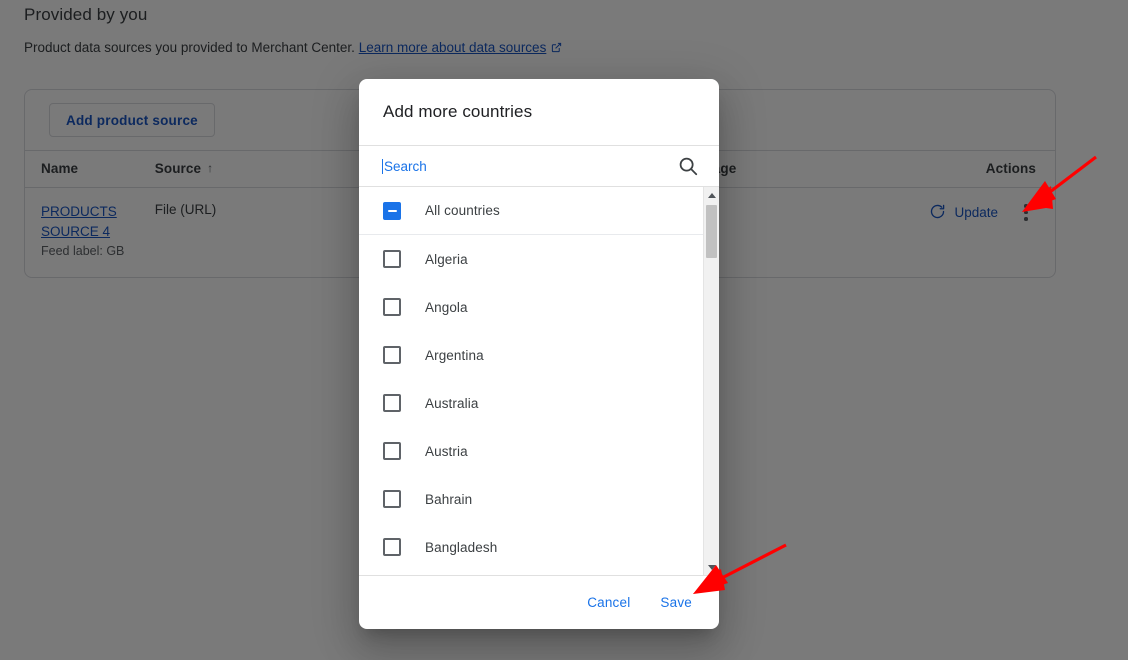 The height and width of the screenshot is (660, 1128). Describe the element at coordinates (531, 403) in the screenshot. I see `list-item: Australia` at that location.